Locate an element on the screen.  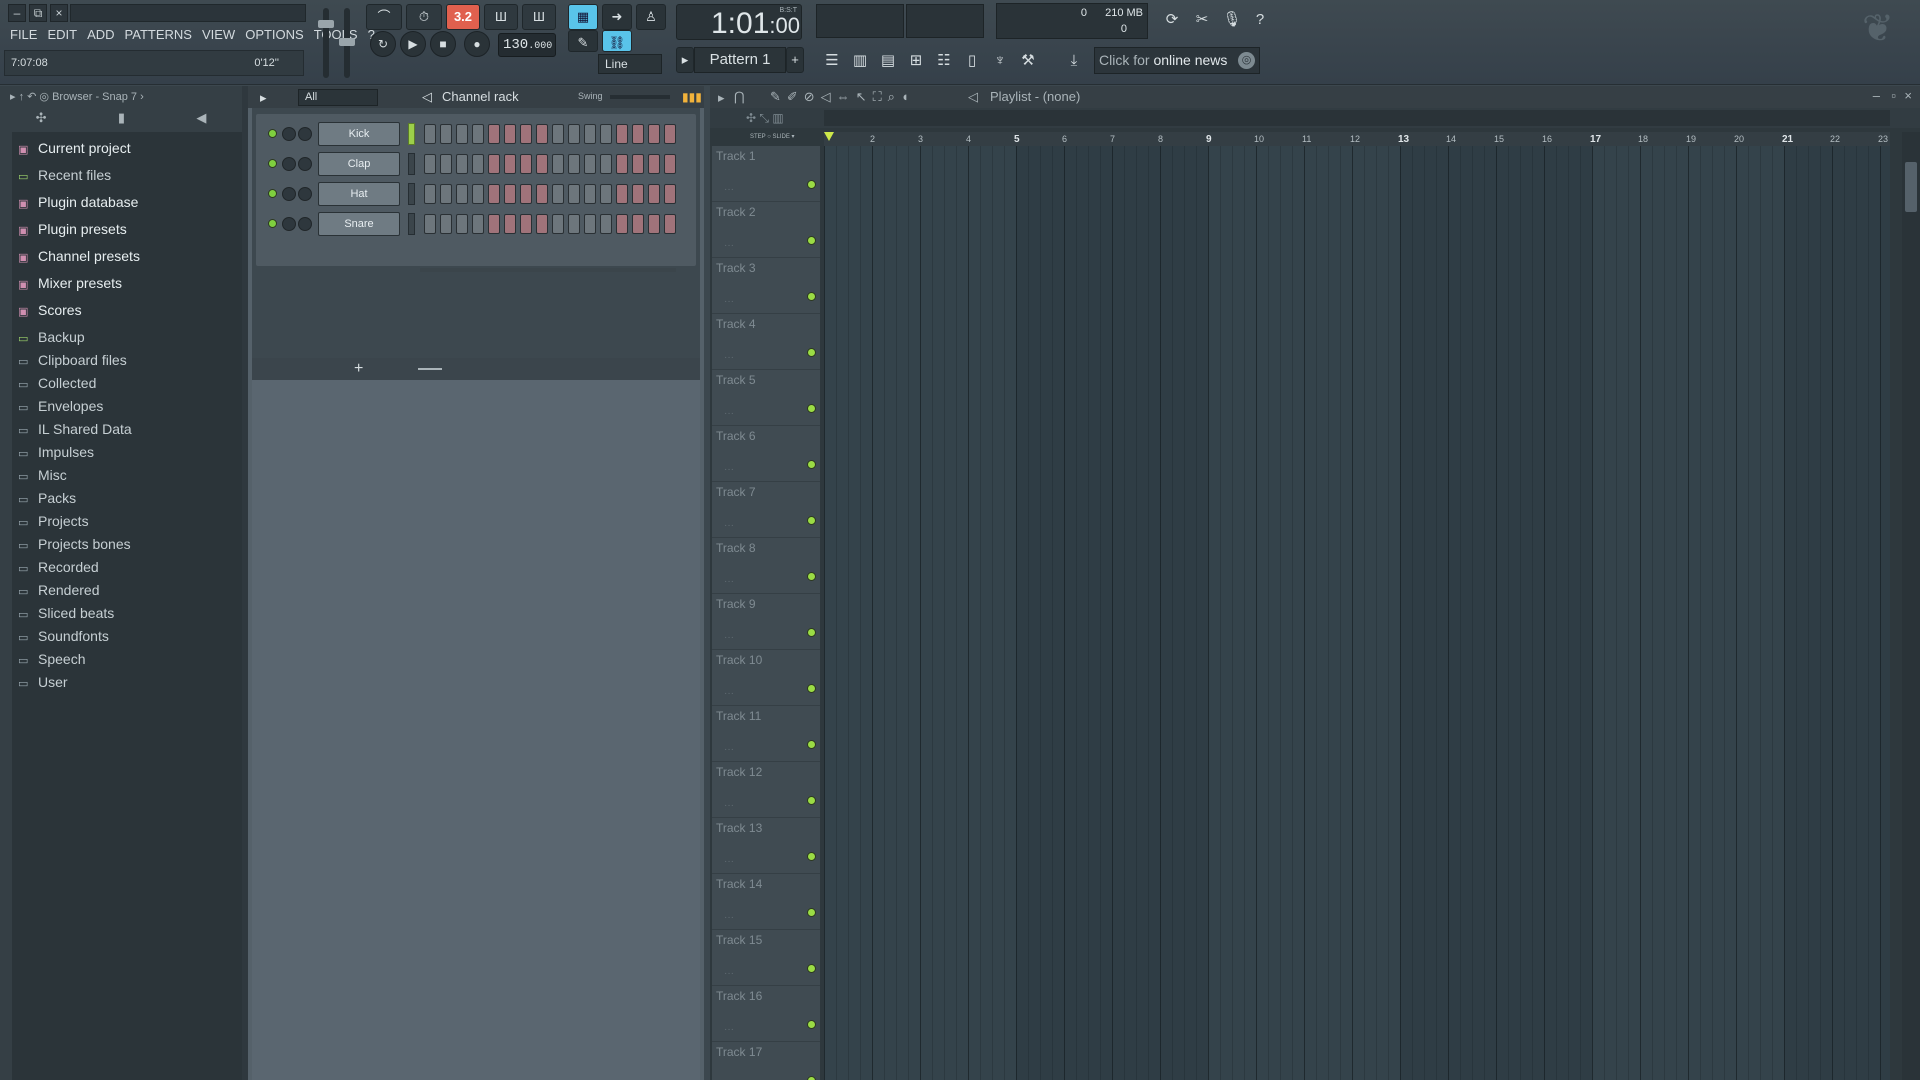
channel-volume-knob is located at coordinates (305, 224).